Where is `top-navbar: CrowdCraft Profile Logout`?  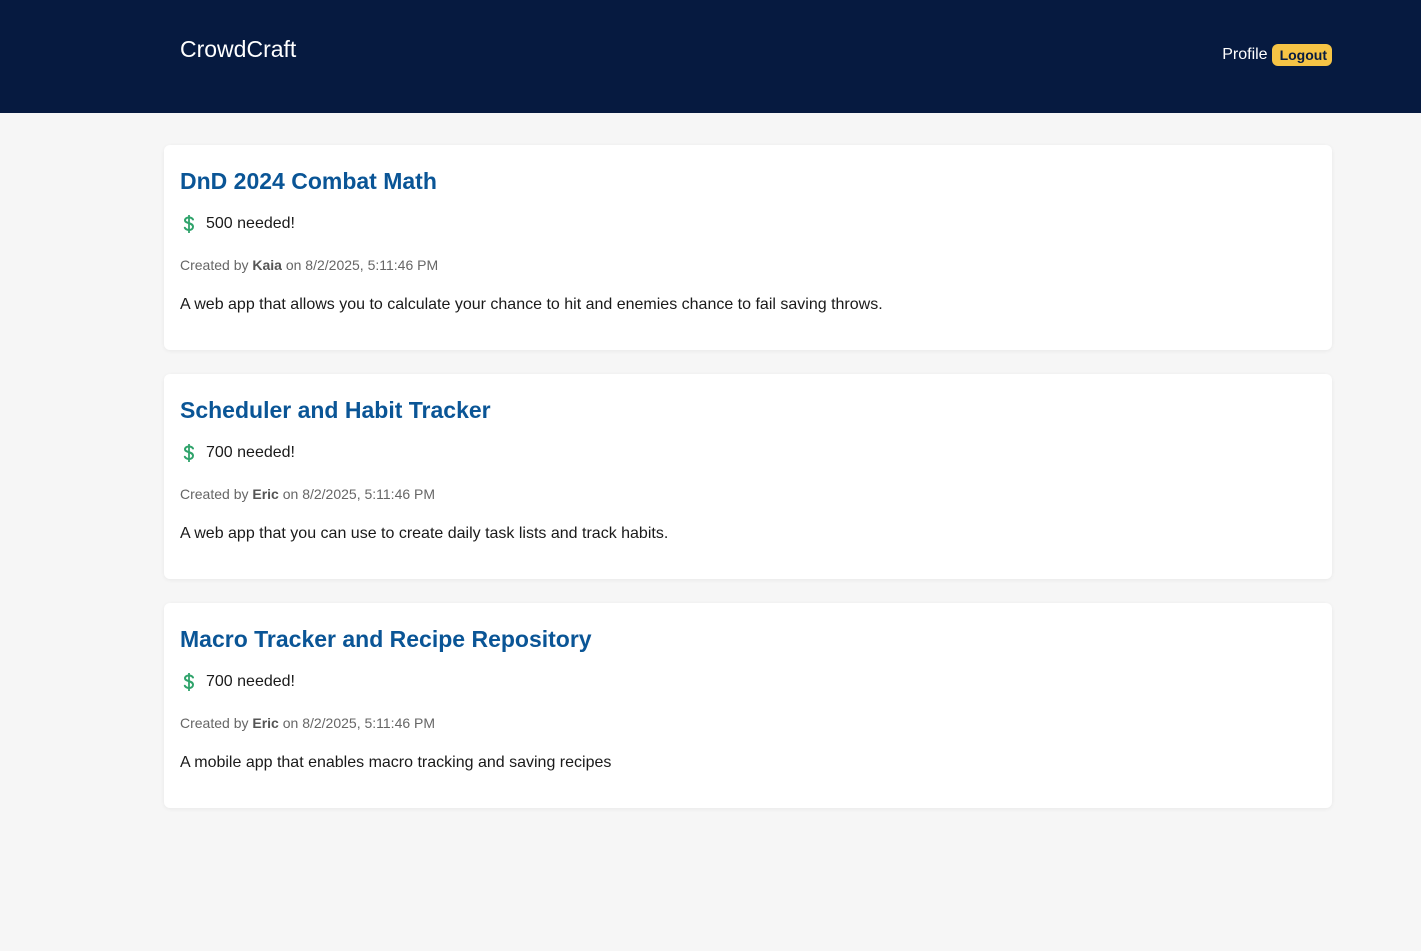 top-navbar: CrowdCraft Profile Logout is located at coordinates (710, 56).